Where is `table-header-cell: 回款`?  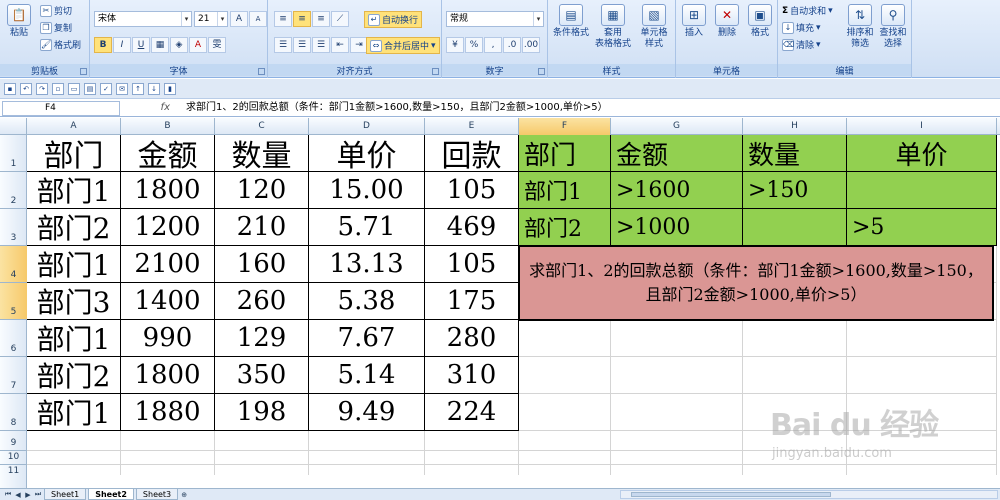 table-header-cell: 回款 is located at coordinates (472, 153).